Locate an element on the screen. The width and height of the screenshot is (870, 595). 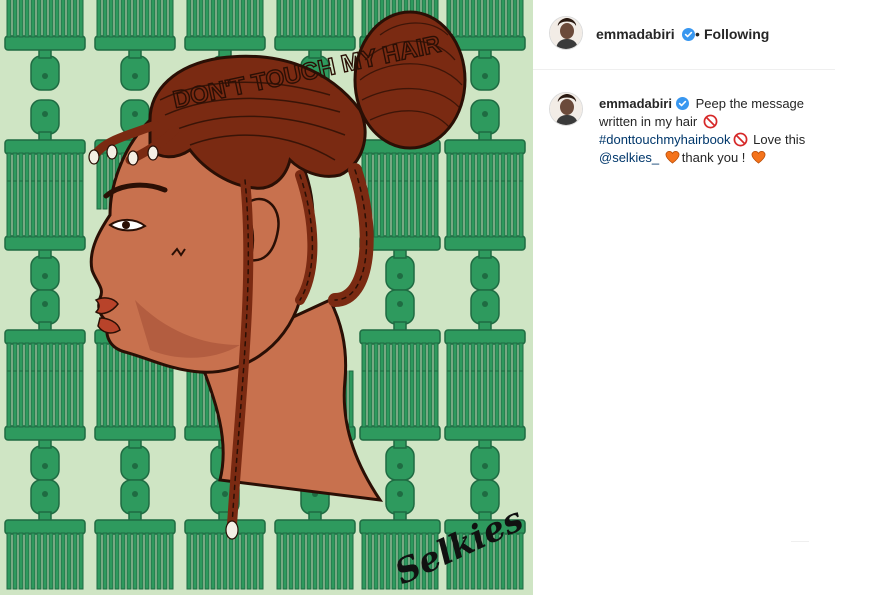
divider is located at coordinates (800, 541).